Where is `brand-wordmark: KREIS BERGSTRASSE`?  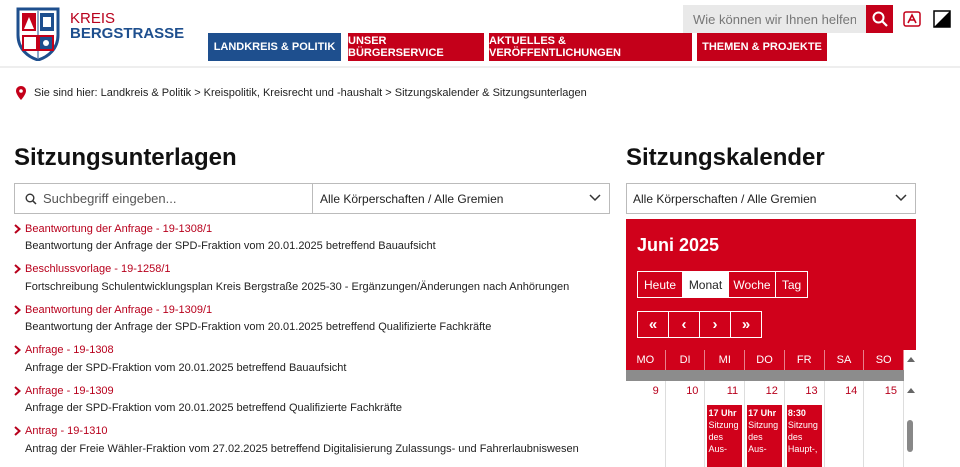 brand-wordmark: KREIS BERGSTRASSE is located at coordinates (127, 26).